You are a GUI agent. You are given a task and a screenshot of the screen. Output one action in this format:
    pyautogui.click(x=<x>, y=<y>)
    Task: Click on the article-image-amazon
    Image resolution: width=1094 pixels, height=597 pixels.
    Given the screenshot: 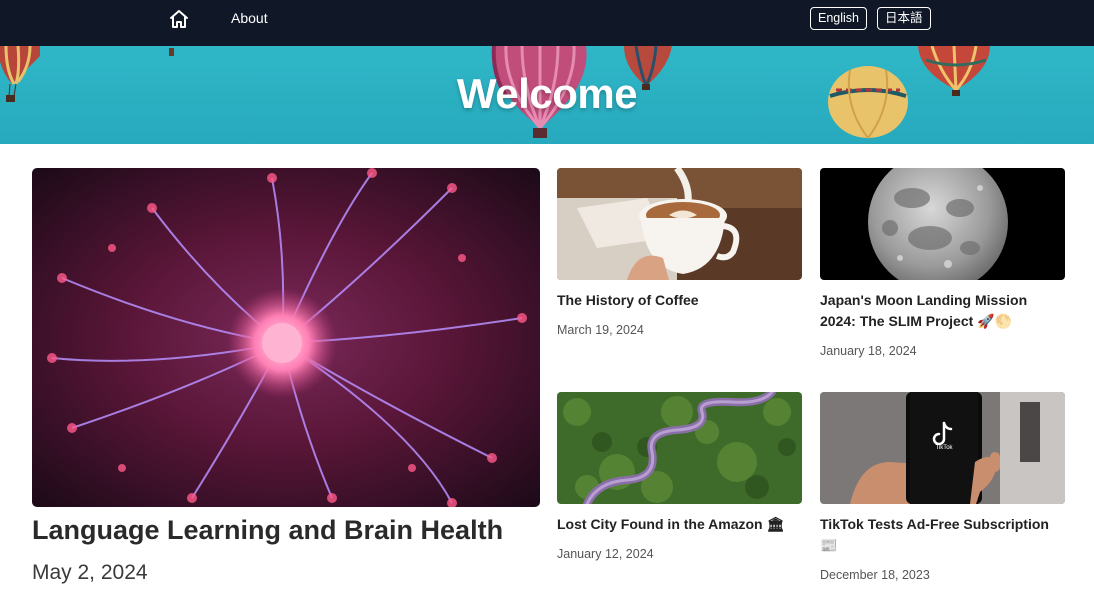 What is the action you would take?
    pyautogui.click(x=679, y=448)
    